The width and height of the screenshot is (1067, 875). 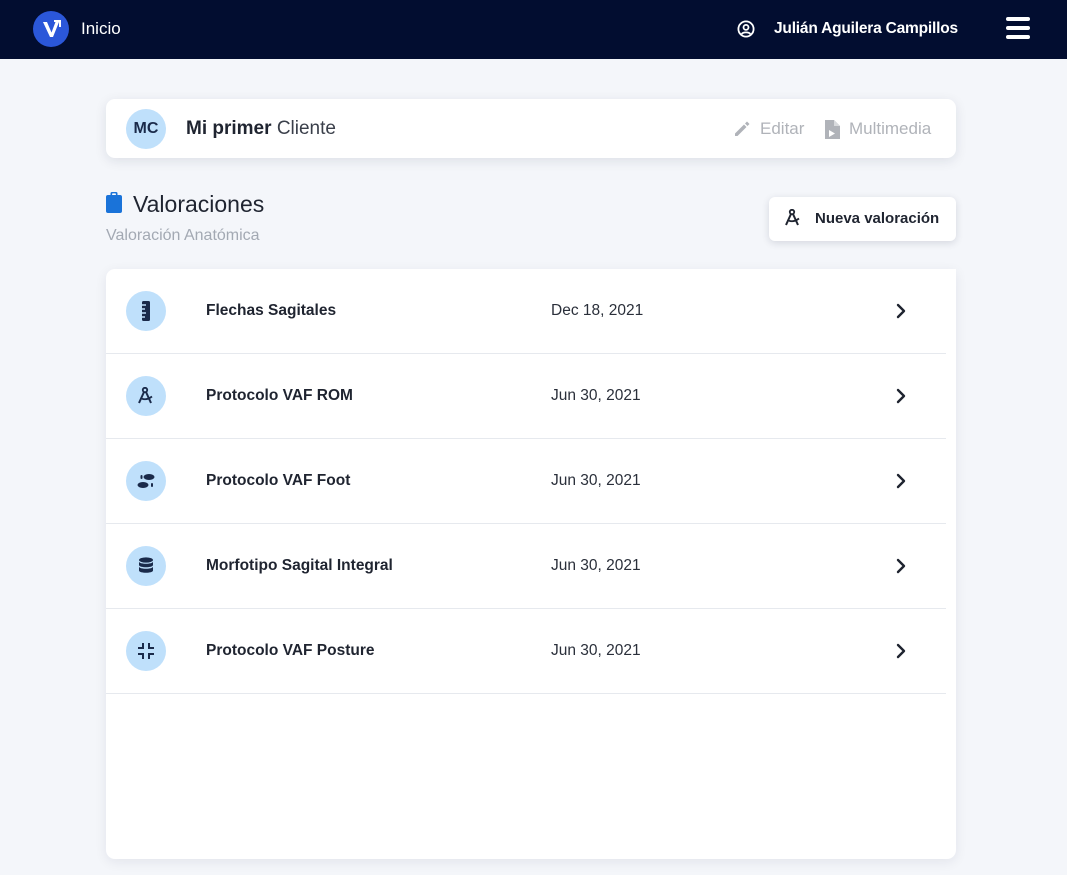 I want to click on section-subtitle: Valoración Anatómica, so click(x=183, y=235).